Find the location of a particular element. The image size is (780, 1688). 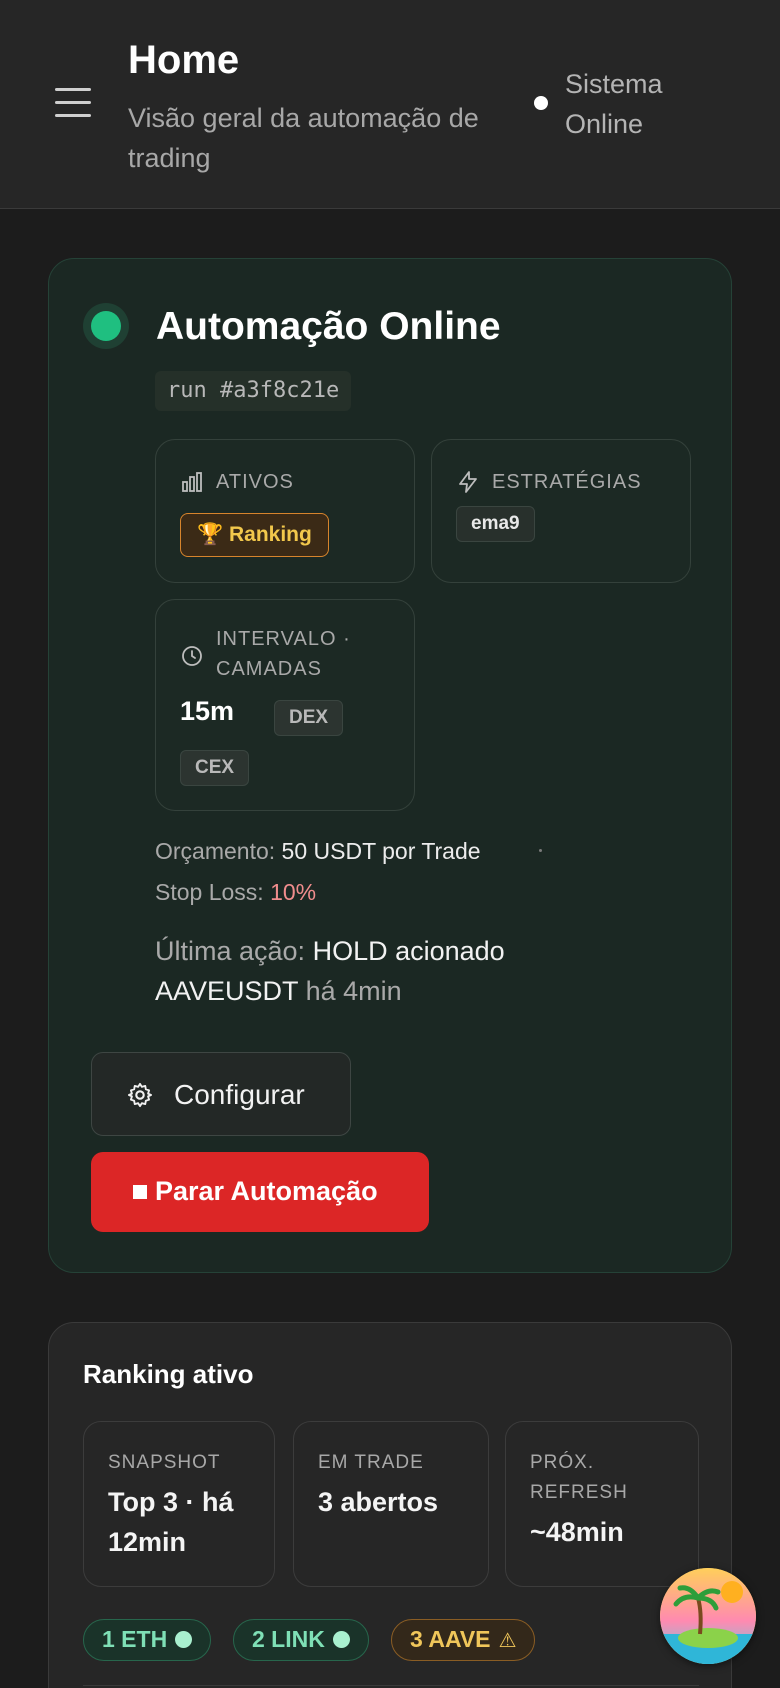

gear-icon is located at coordinates (140, 1095).